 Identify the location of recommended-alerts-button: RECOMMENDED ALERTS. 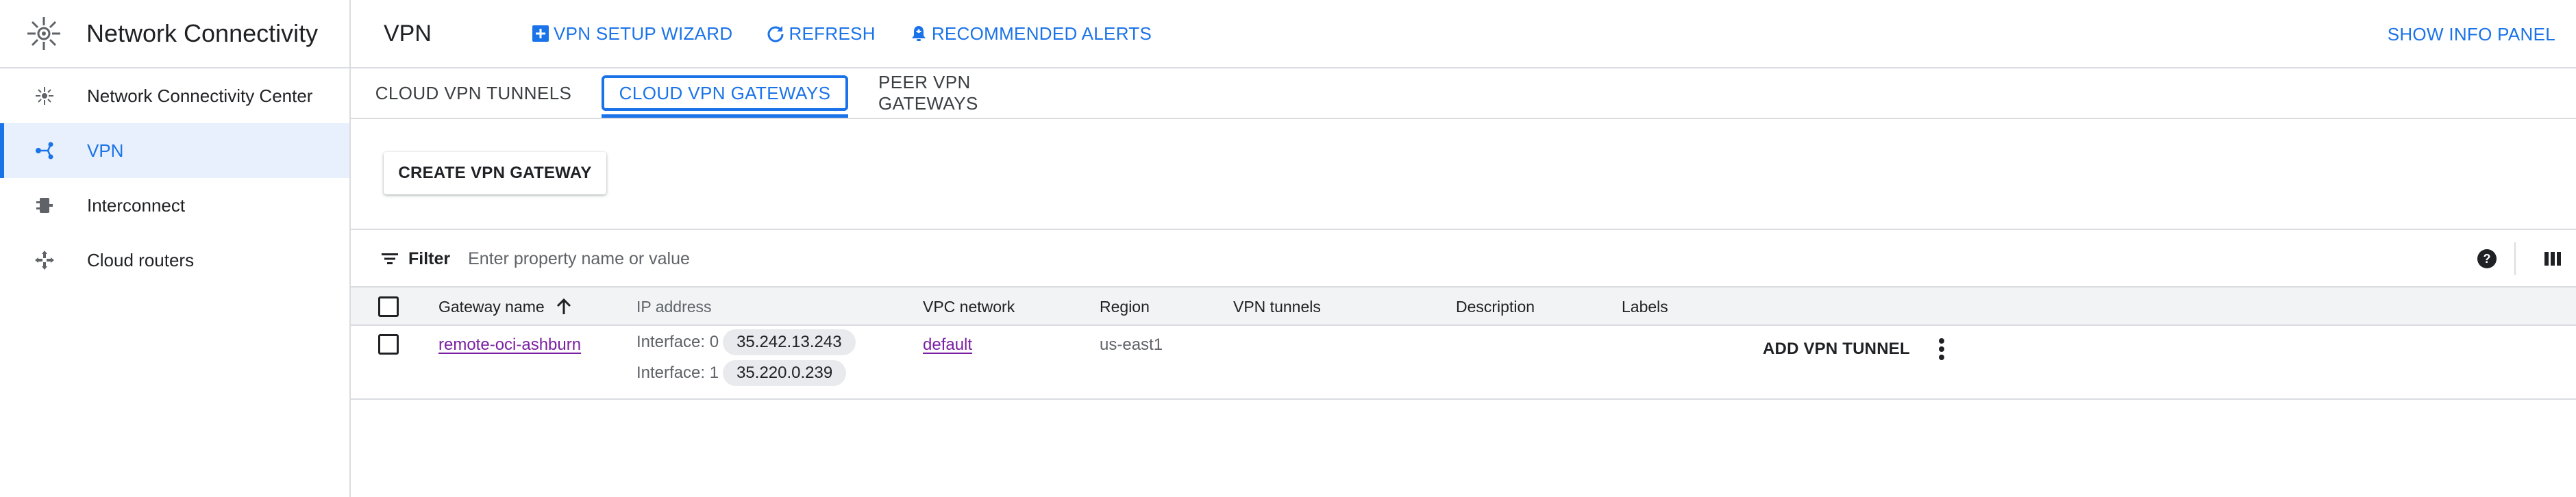
(1030, 33).